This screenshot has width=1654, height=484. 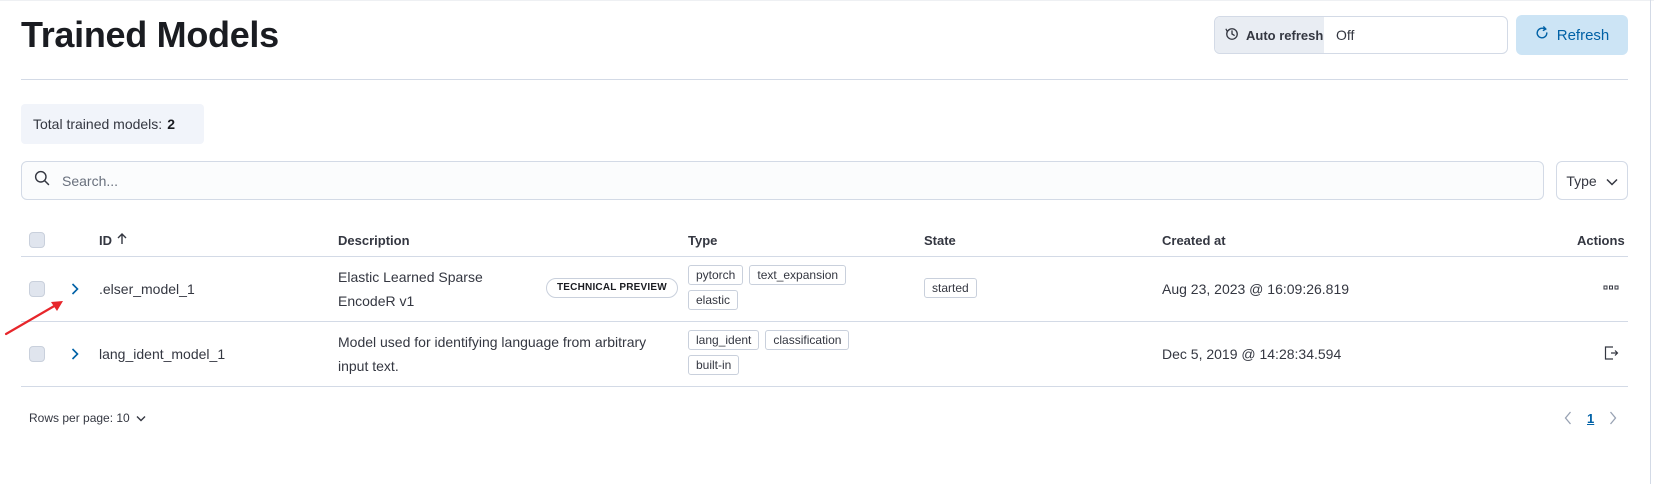 I want to click on next-page-button, so click(x=1613, y=418).